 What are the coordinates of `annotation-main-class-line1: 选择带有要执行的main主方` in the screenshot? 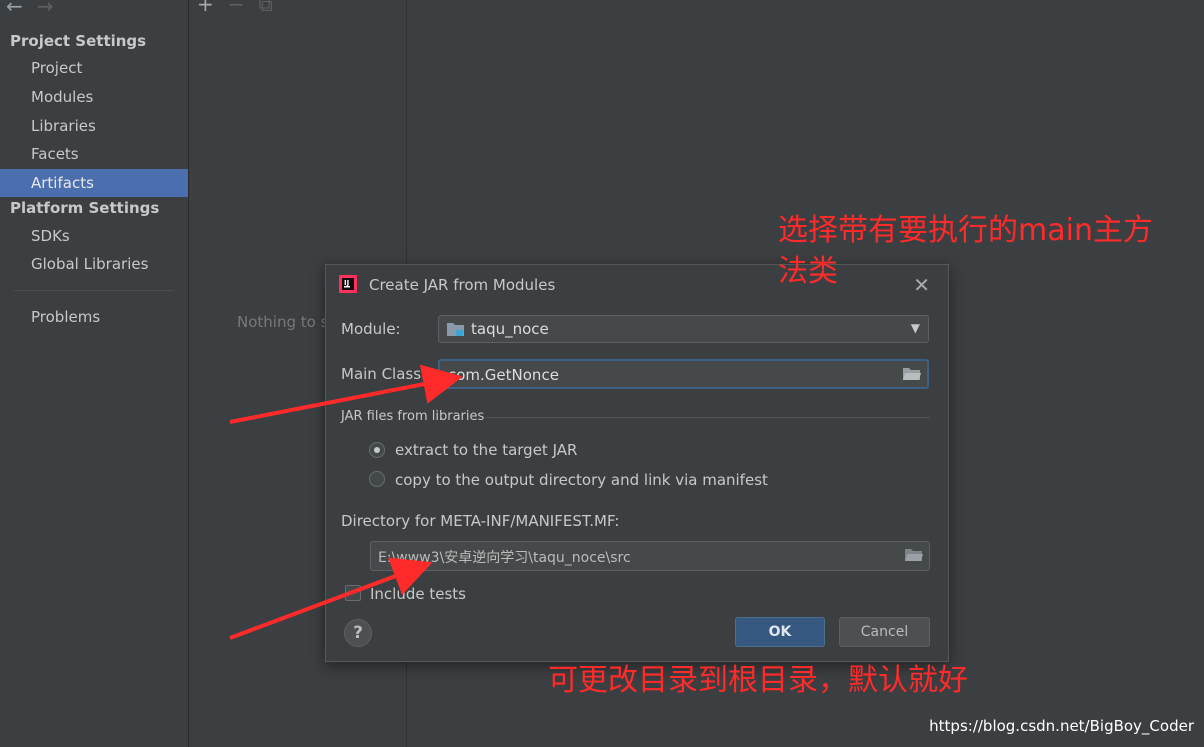 It's located at (965, 230).